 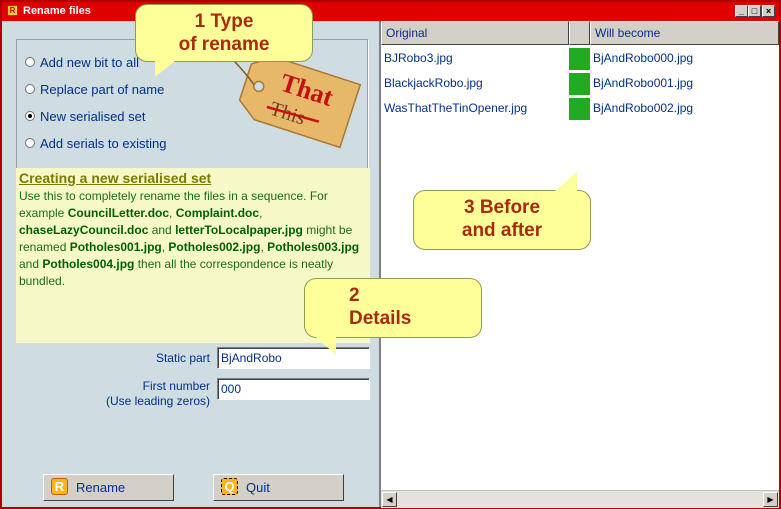 I want to click on static-part-input, so click(x=293, y=358).